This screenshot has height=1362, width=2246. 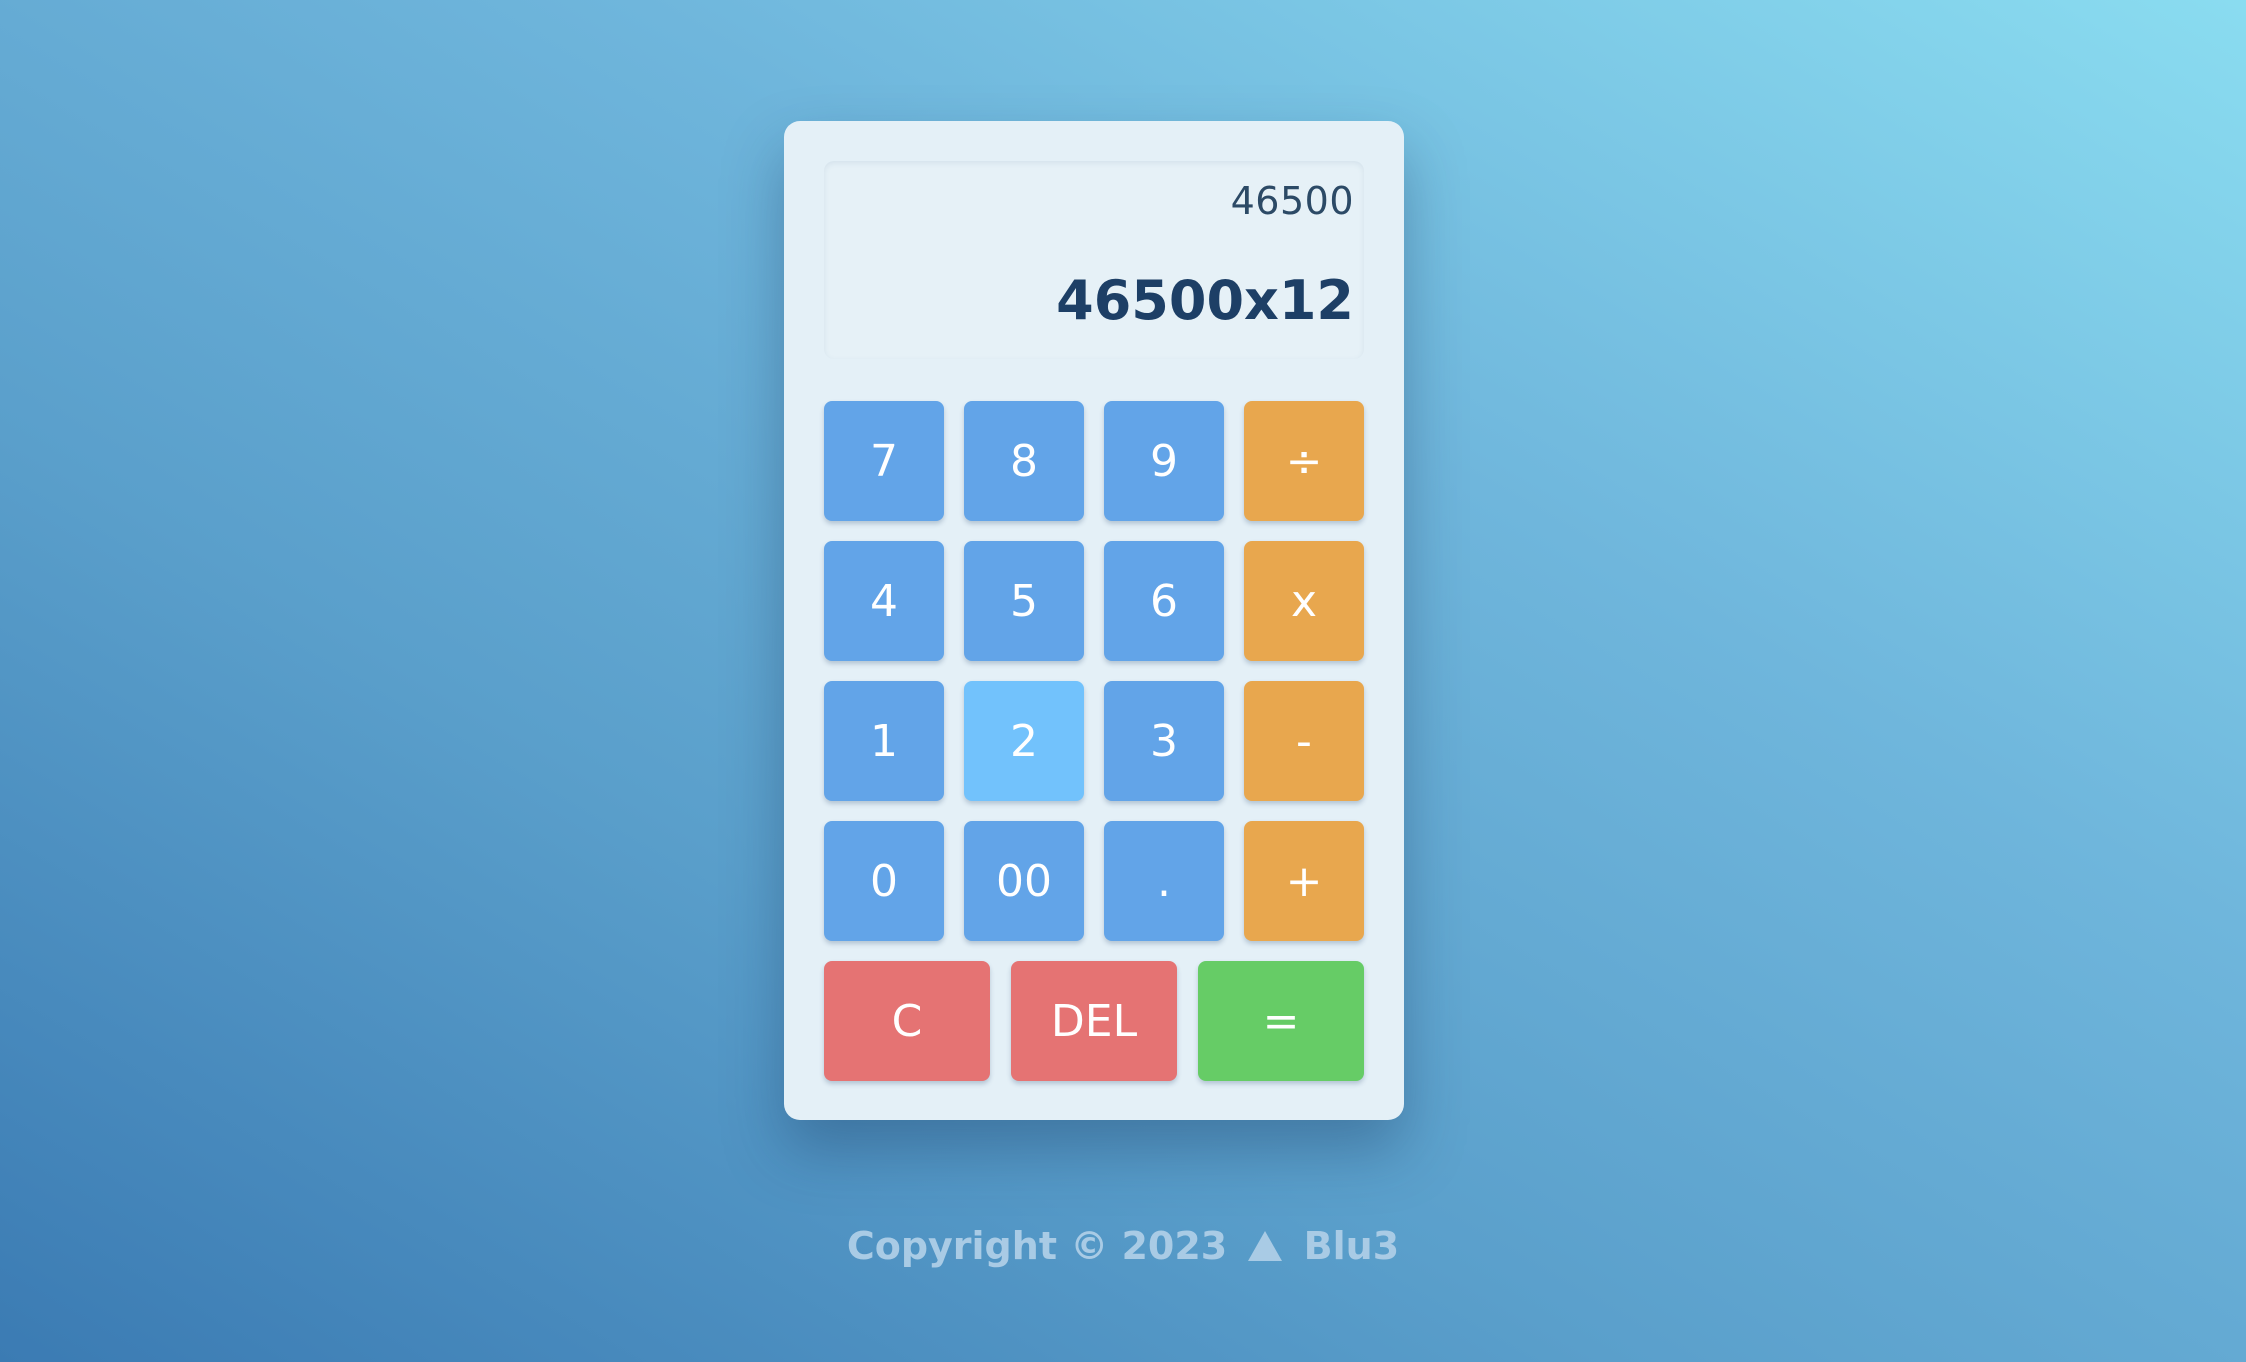 I want to click on display-previous-value: 46500, so click(x=1292, y=201).